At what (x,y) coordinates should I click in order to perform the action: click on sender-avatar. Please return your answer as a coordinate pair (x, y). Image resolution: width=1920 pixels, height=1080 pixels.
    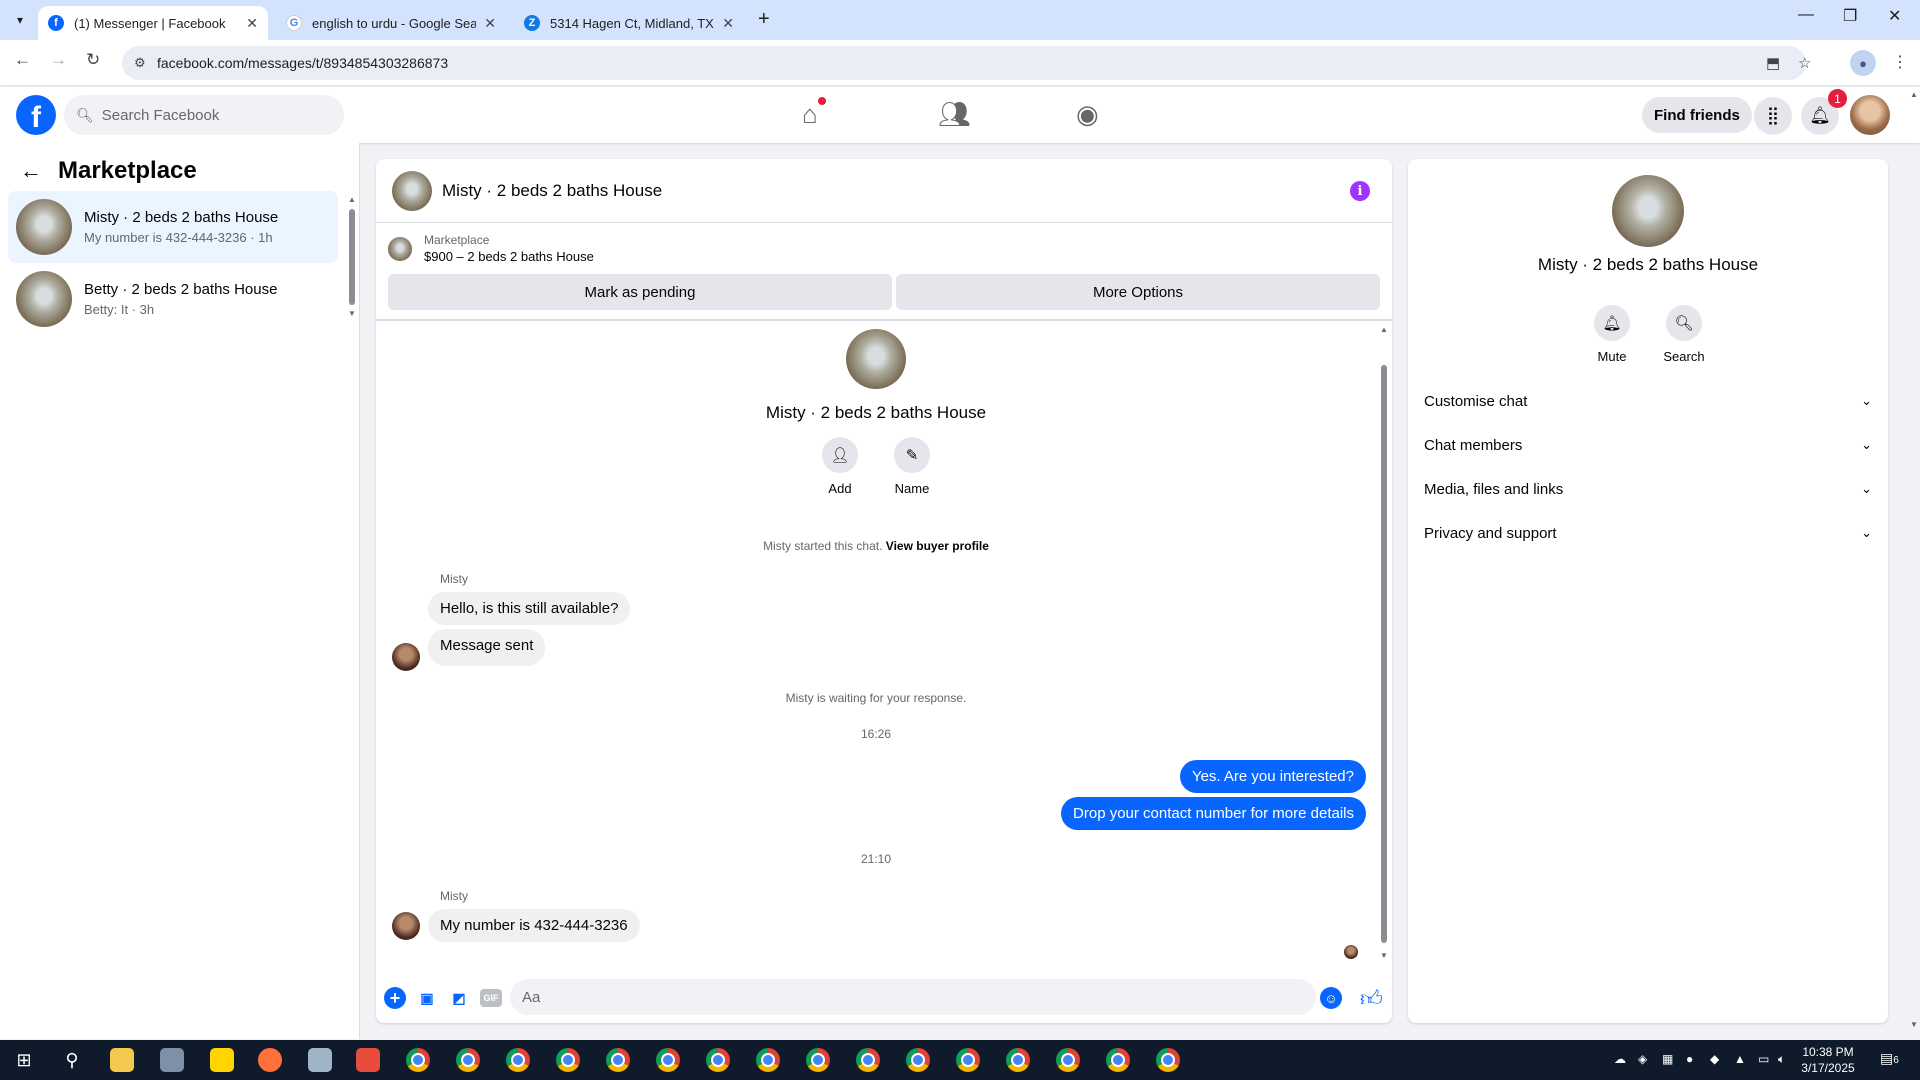
    Looking at the image, I should click on (406, 657).